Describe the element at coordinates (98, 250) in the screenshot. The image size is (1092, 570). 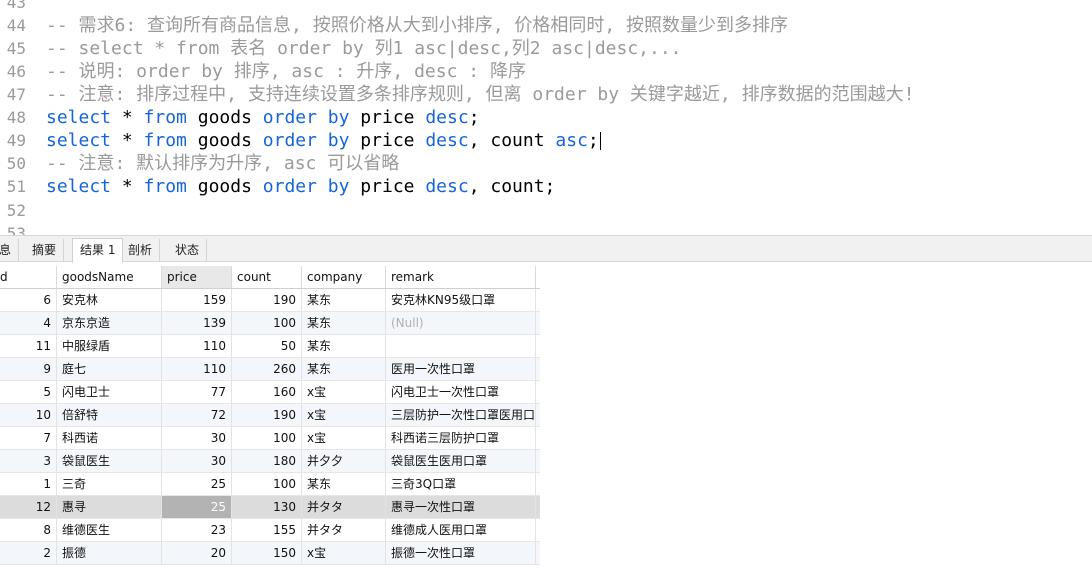
I see `tab-result-1: 结果 1` at that location.